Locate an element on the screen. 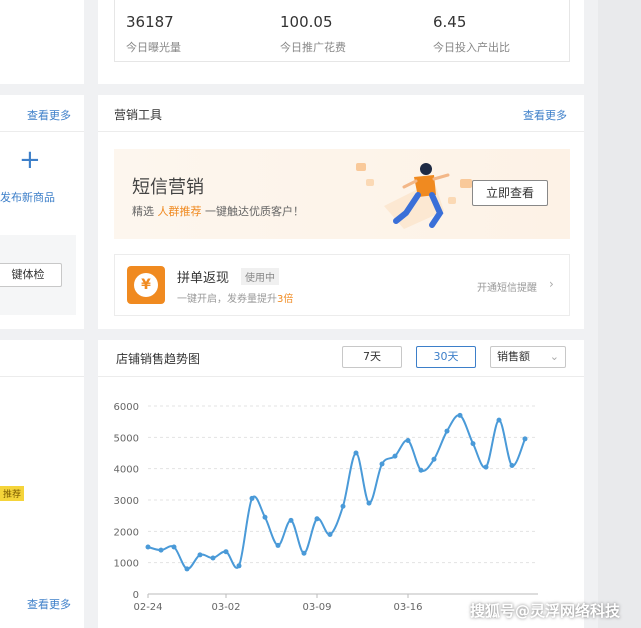 This screenshot has height=628, width=641. trend-title: 店铺销售趋势图 is located at coordinates (158, 359).